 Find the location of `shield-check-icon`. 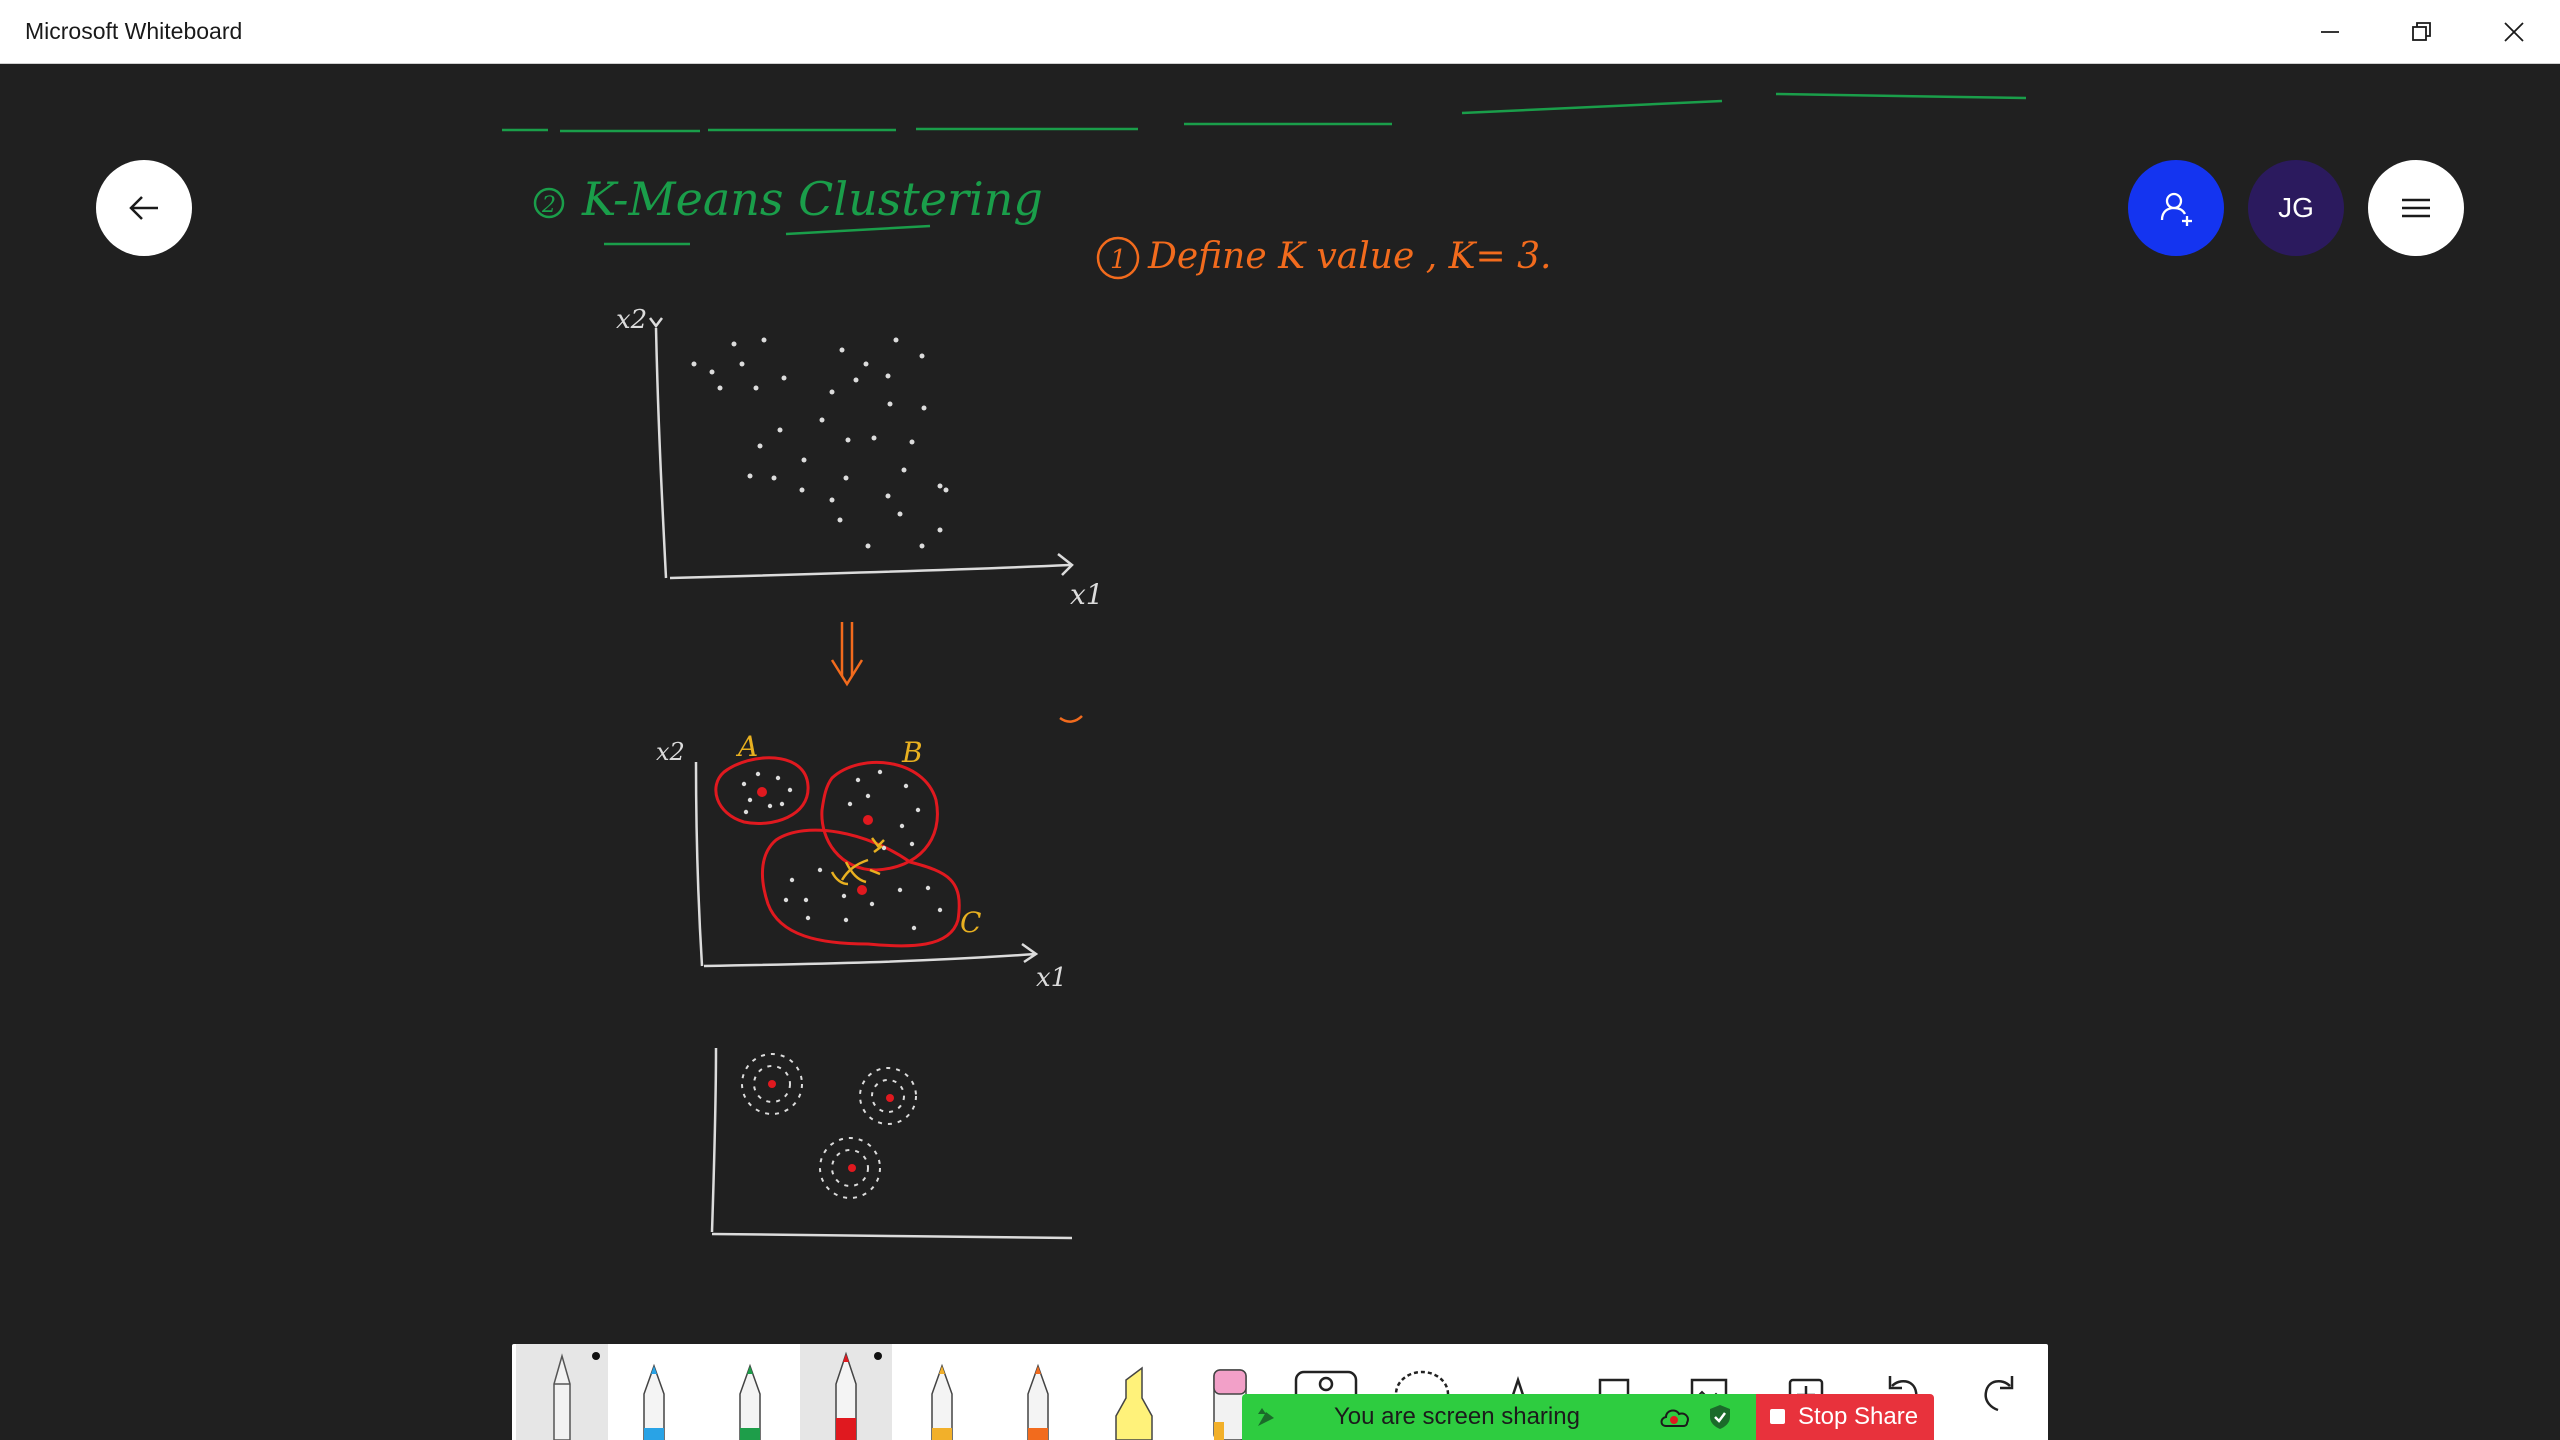

shield-check-icon is located at coordinates (1720, 1417).